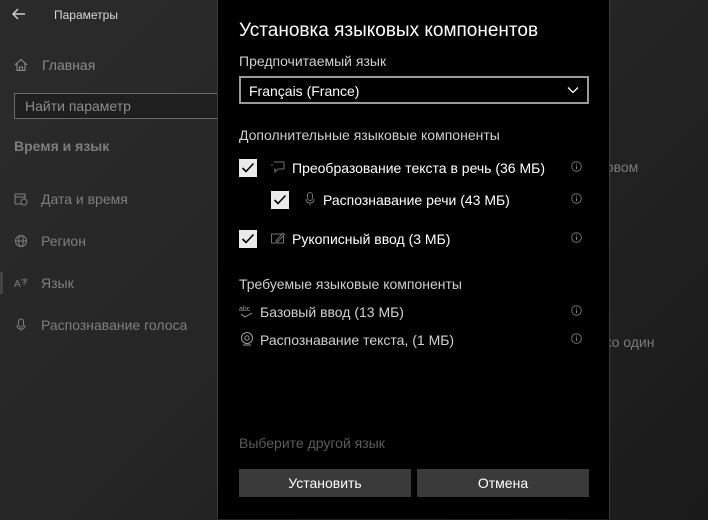 The width and height of the screenshot is (708, 531). I want to click on globe-icon, so click(21, 241).